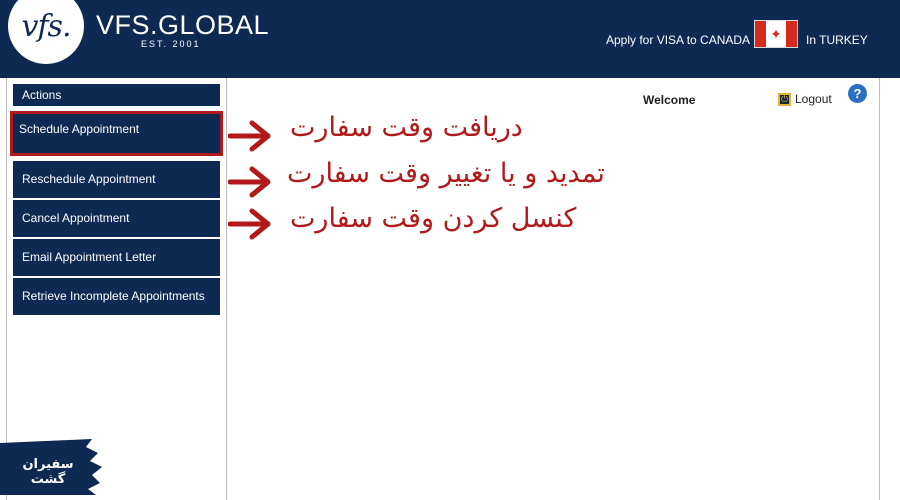 This screenshot has height=500, width=900. What do you see at coordinates (784, 99) in the screenshot?
I see `logout-icon: ⏻` at bounding box center [784, 99].